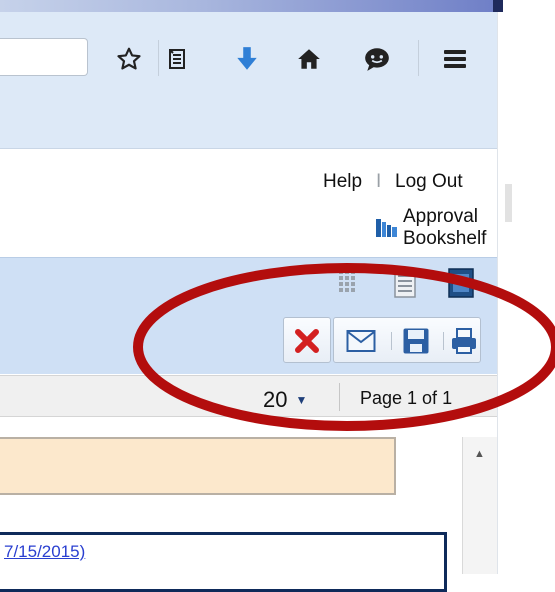 The height and width of the screenshot is (592, 555). Describe the element at coordinates (44, 552) in the screenshot. I see `record-link: 7/15/2015)` at that location.